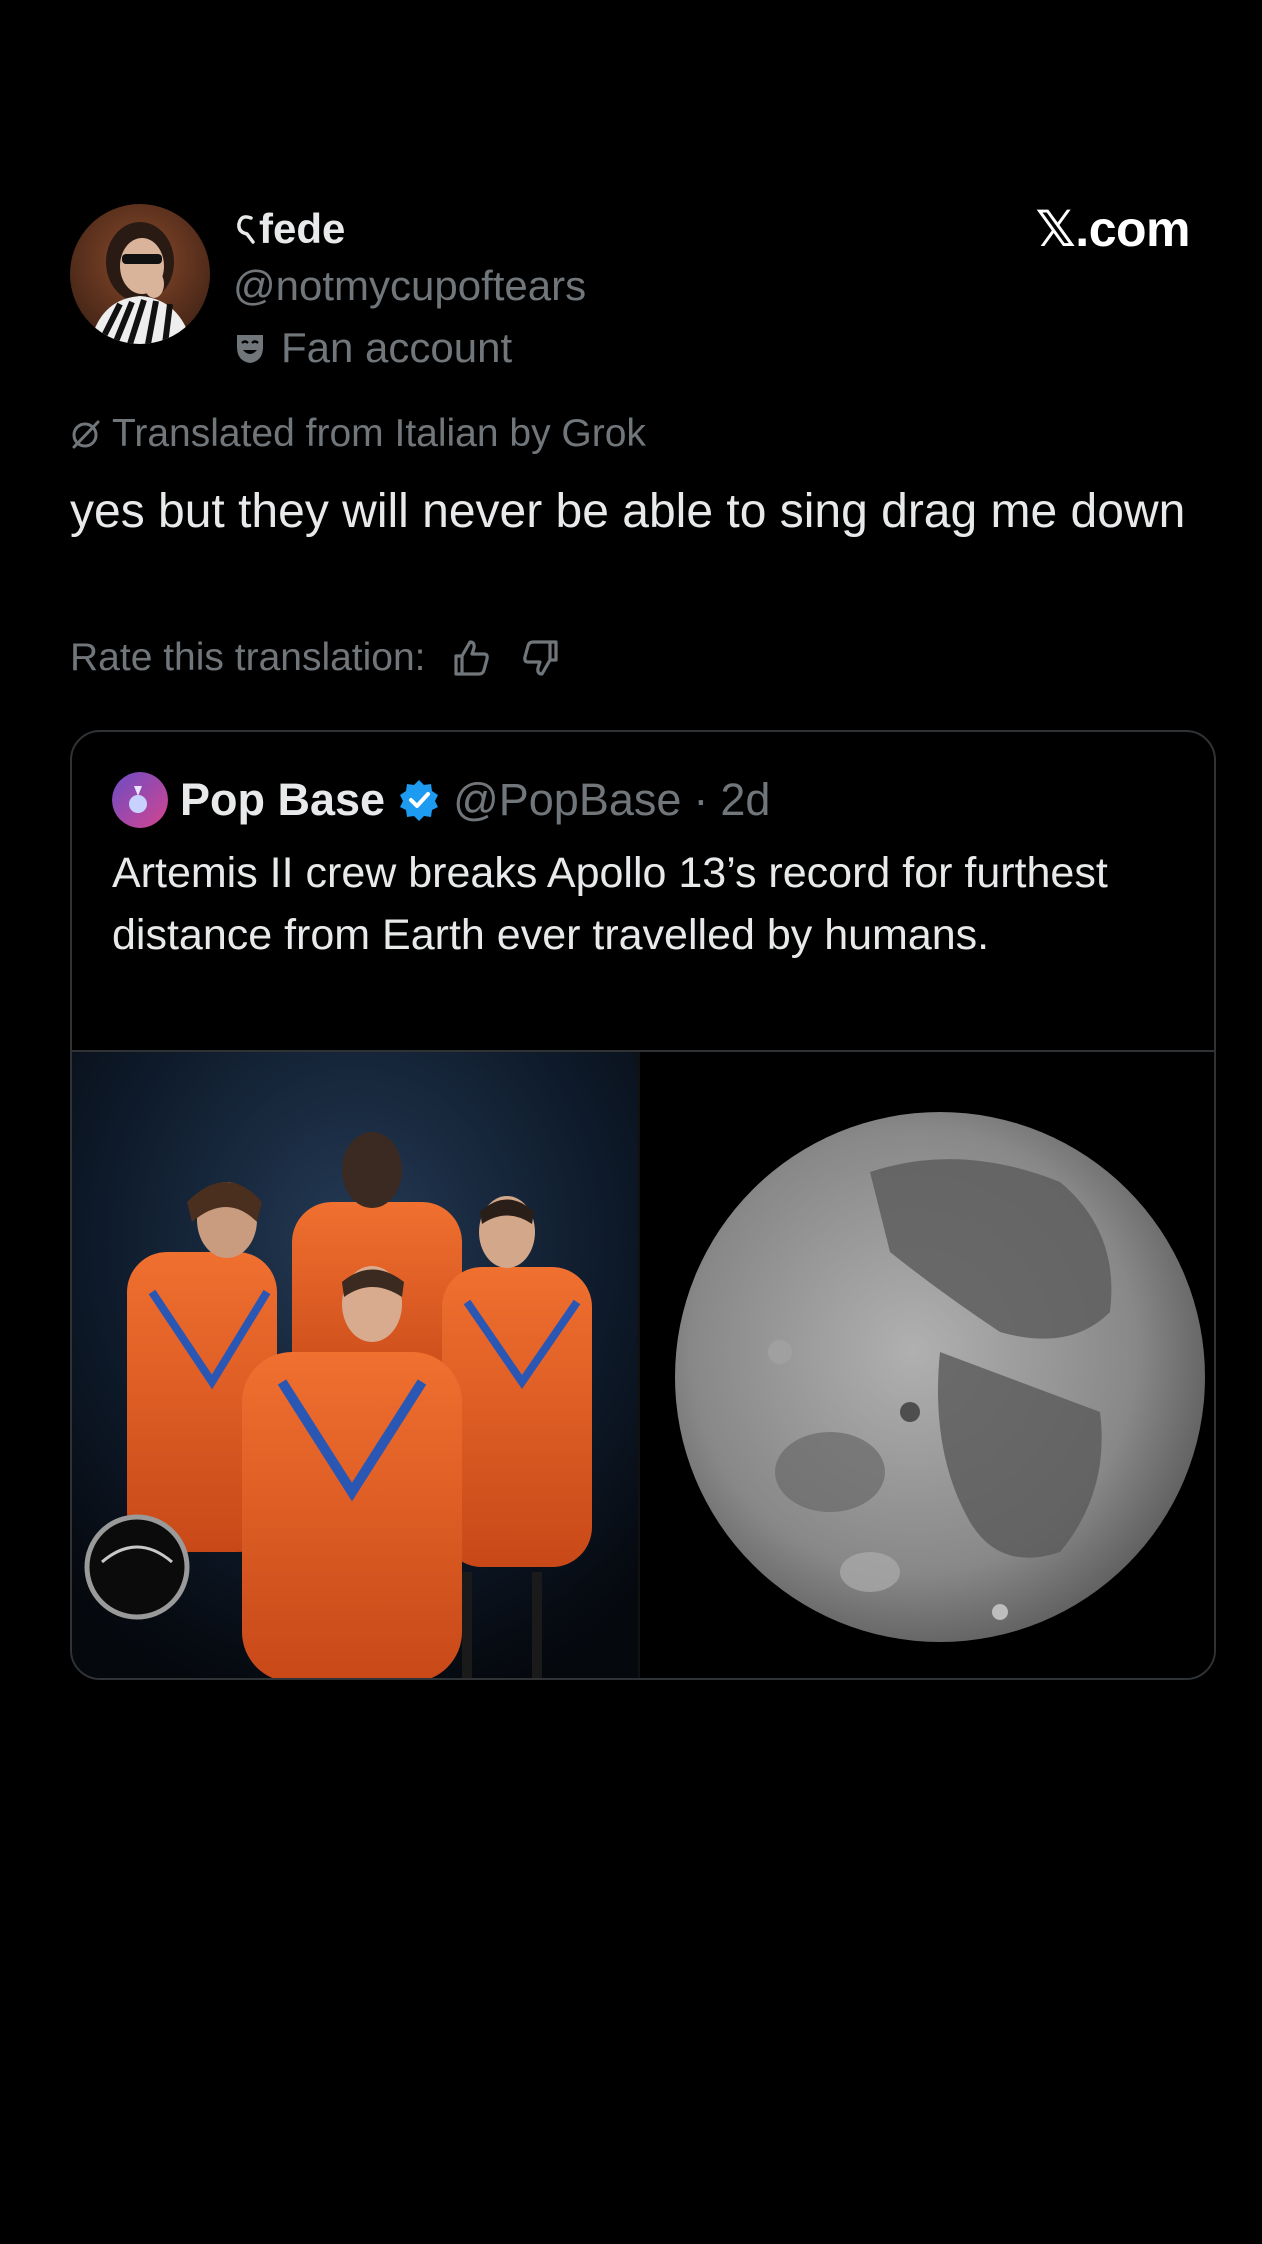  I want to click on translation-label: Translated from Italian by Grok, so click(379, 433).